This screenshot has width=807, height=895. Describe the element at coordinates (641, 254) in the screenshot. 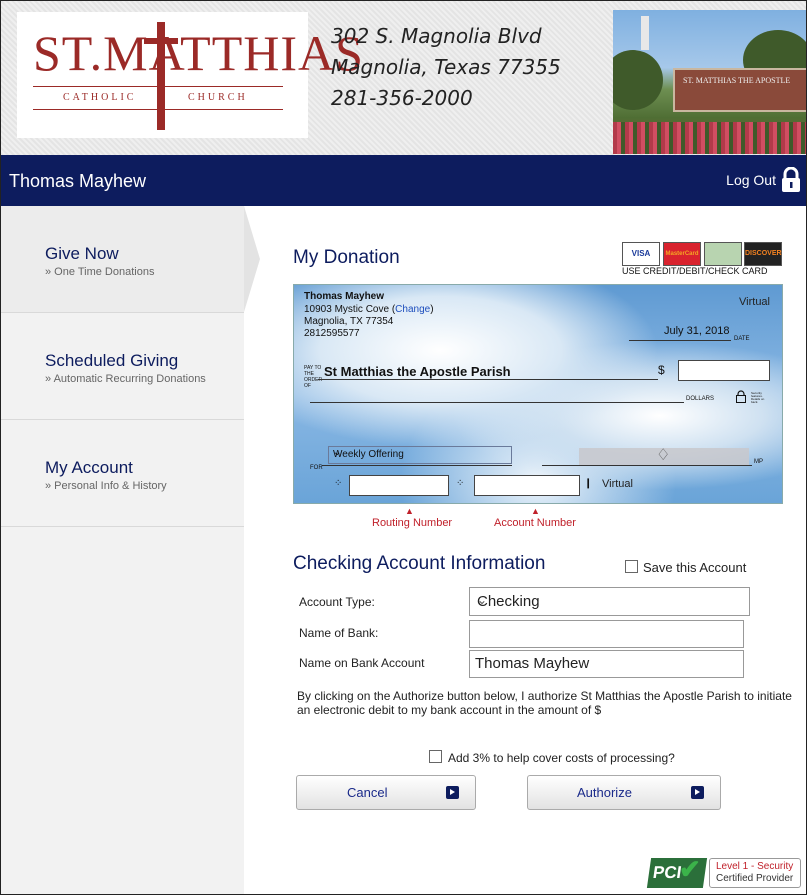

I see `visa-card-icon: VISA` at that location.